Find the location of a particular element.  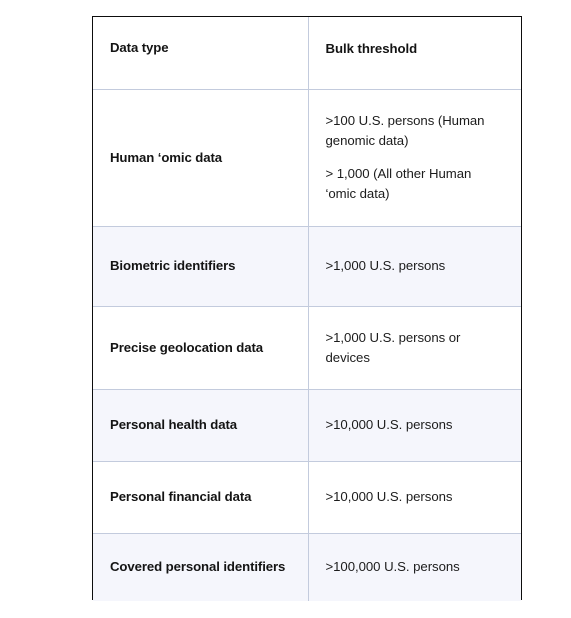

table-header-row: Data type Bulk threshold is located at coordinates (307, 53).